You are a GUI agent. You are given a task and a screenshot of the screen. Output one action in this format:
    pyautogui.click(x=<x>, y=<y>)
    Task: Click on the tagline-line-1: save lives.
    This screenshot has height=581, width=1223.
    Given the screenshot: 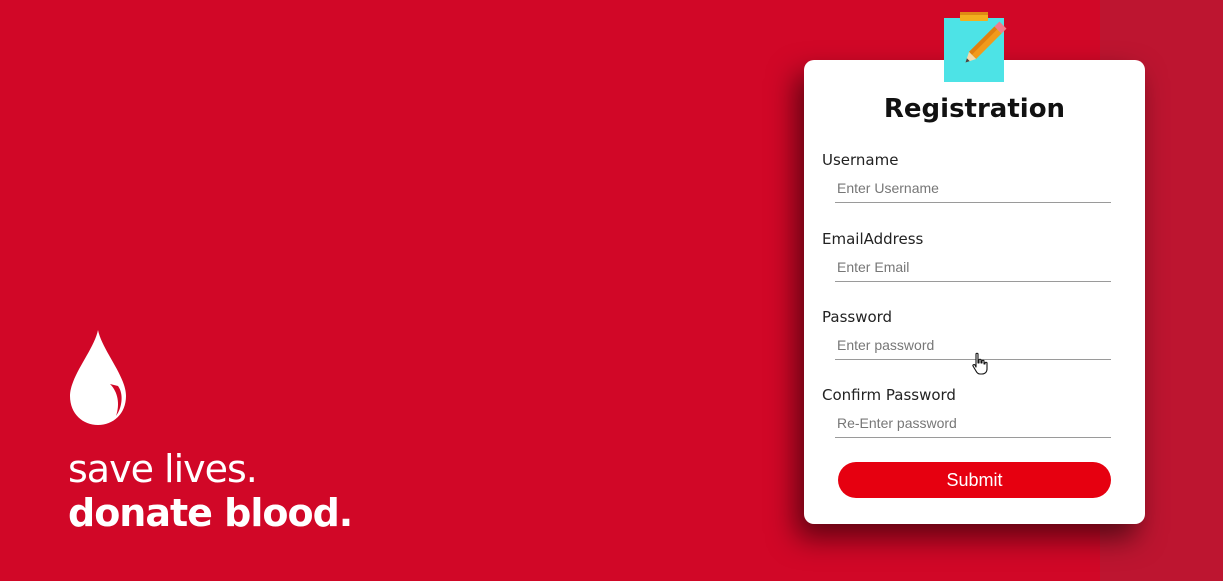 What is the action you would take?
    pyautogui.click(x=163, y=469)
    